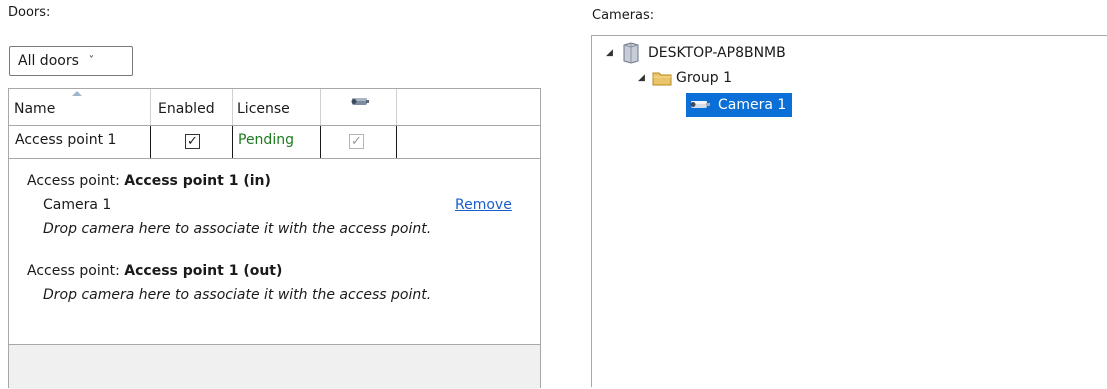 The width and height of the screenshot is (1107, 389). What do you see at coordinates (35, 109) in the screenshot?
I see `column-header-name-label: Name` at bounding box center [35, 109].